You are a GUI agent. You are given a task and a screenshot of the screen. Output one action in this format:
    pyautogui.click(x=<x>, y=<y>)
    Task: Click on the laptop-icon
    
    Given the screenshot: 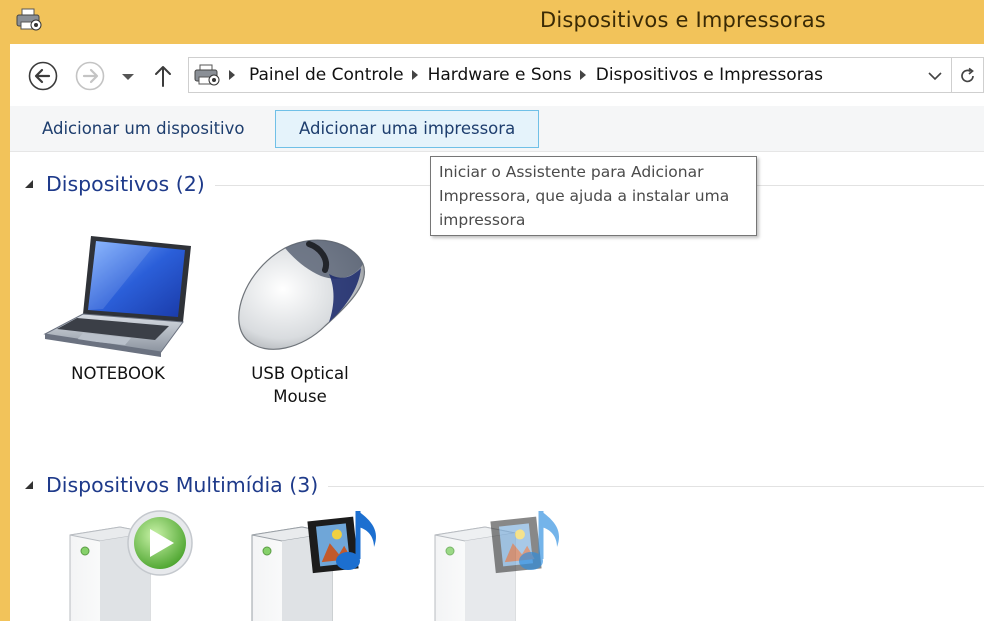 What is the action you would take?
    pyautogui.click(x=117, y=296)
    